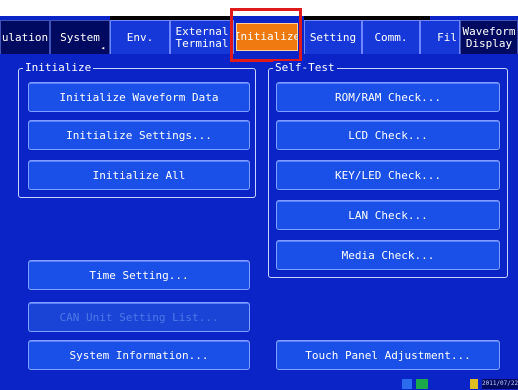  I want to click on self-test-panel-title: Self-Test, so click(305, 68).